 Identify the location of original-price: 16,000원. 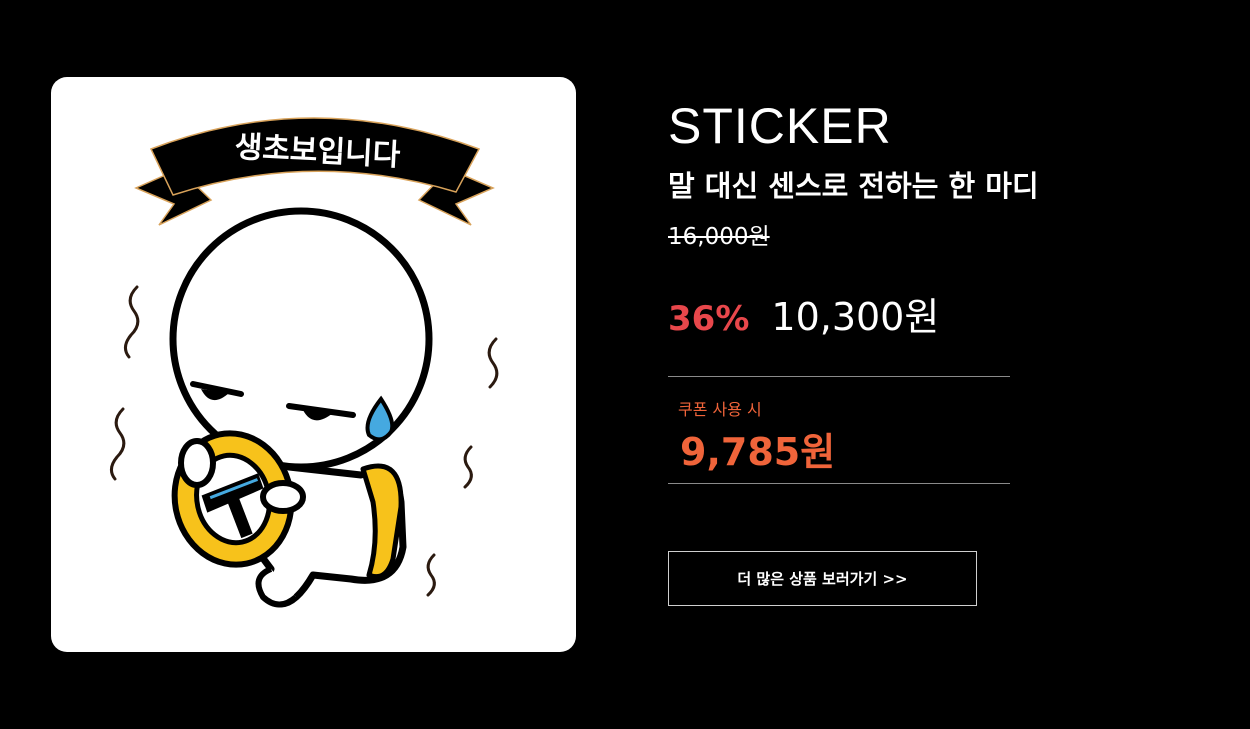
(719, 237).